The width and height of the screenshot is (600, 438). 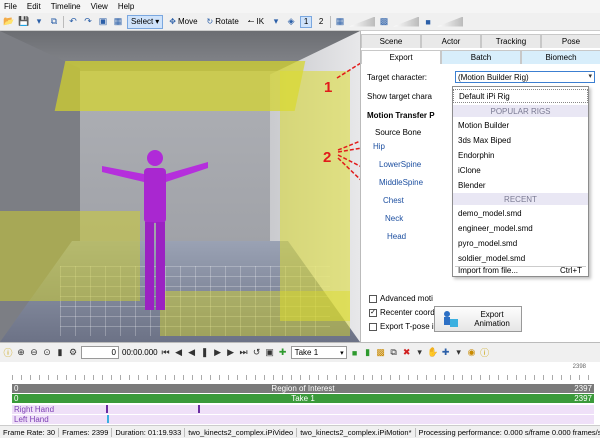 What do you see at coordinates (570, 41) in the screenshot?
I see `tab-pose: Pose` at bounding box center [570, 41].